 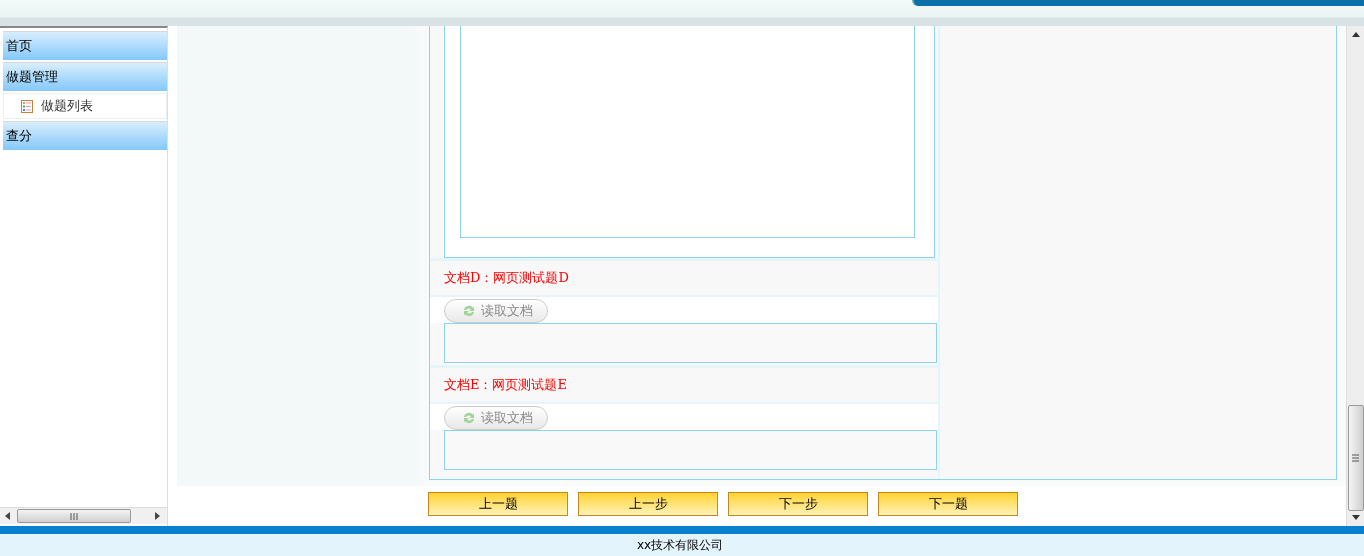 I want to click on nav-button: 下一题, so click(x=948, y=504).